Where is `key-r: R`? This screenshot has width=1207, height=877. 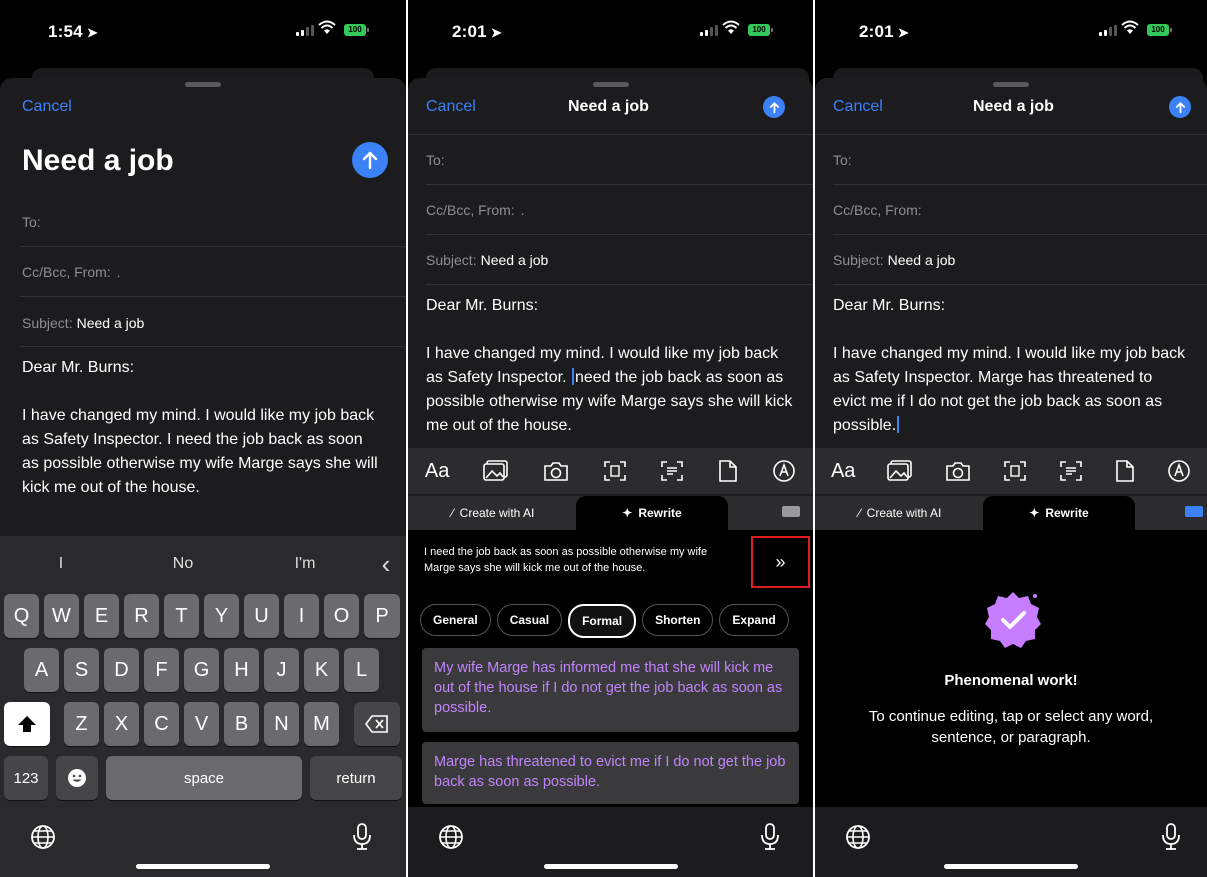 key-r: R is located at coordinates (141, 616).